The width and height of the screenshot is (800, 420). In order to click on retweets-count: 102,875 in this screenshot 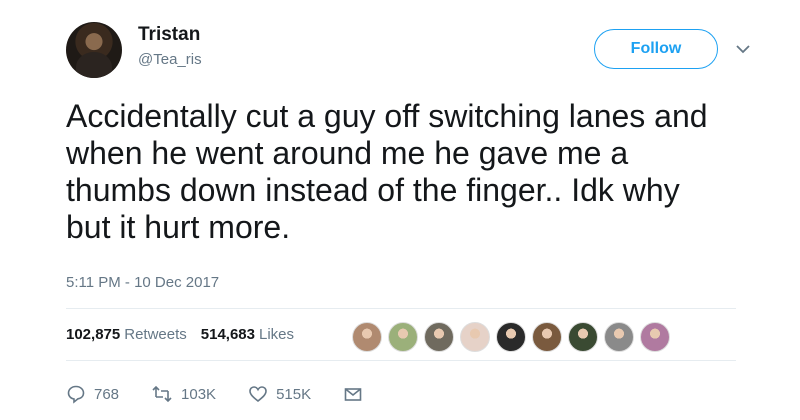, I will do `click(93, 334)`.